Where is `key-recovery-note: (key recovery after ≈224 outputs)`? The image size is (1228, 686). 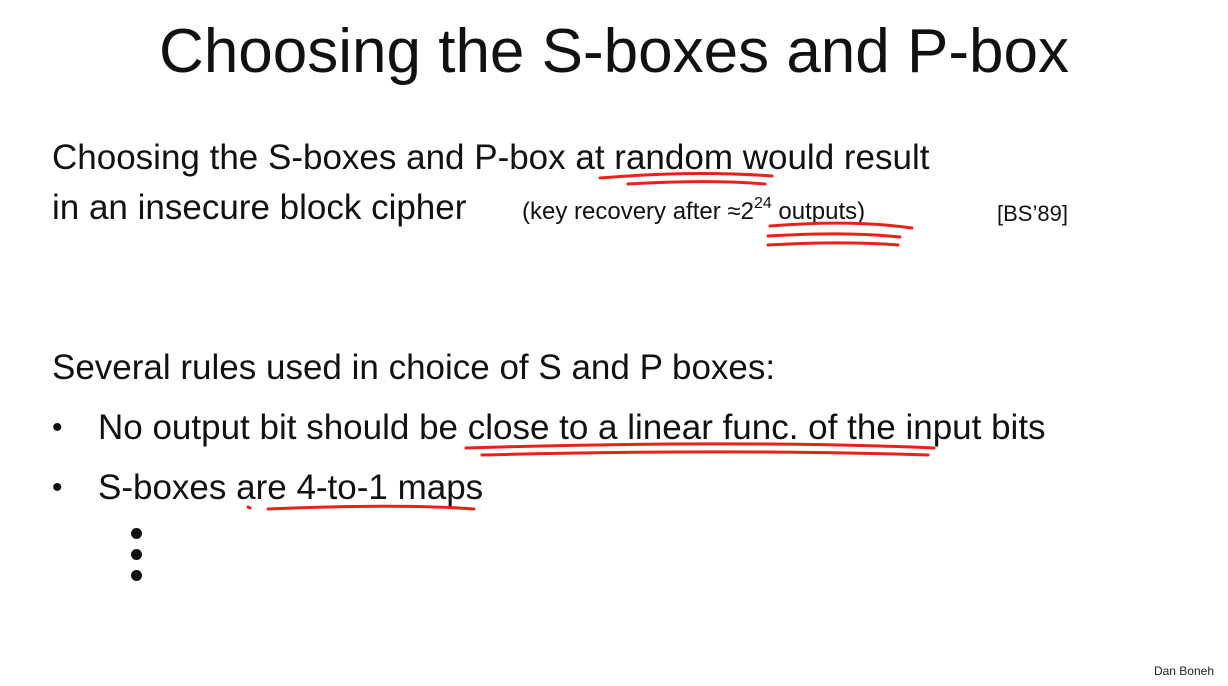
key-recovery-note: (key recovery after ≈224 outputs) is located at coordinates (693, 212).